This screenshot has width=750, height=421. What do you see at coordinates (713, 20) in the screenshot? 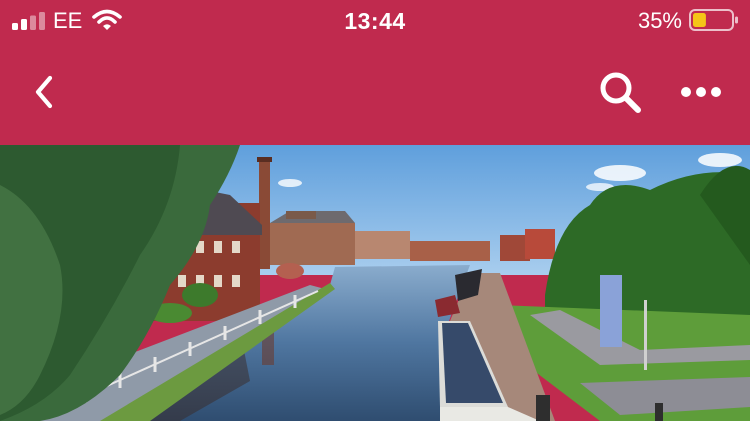
I see `battery-icon` at bounding box center [713, 20].